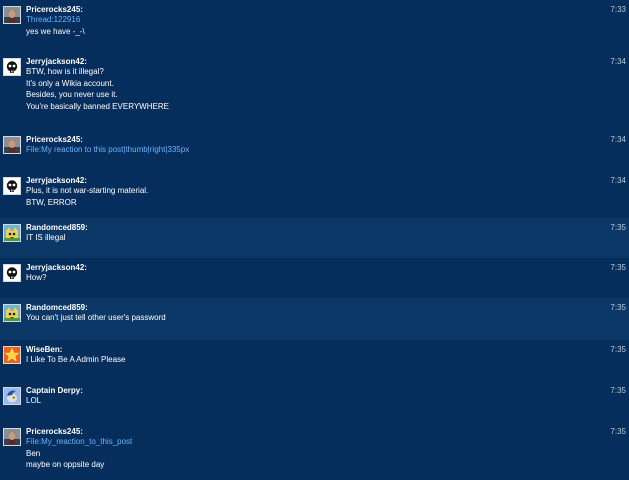  Describe the element at coordinates (97, 106) in the screenshot. I see `message-text: You're basically banned EVERYWHERE` at that location.